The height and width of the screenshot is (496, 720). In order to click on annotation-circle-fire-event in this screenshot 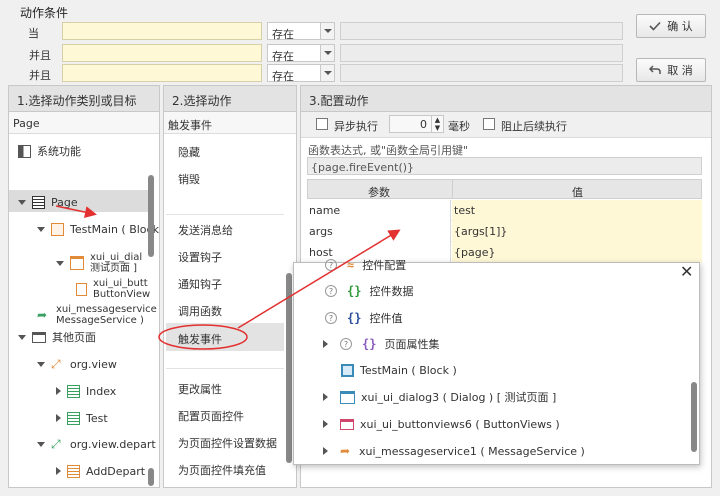, I will do `click(203, 337)`.